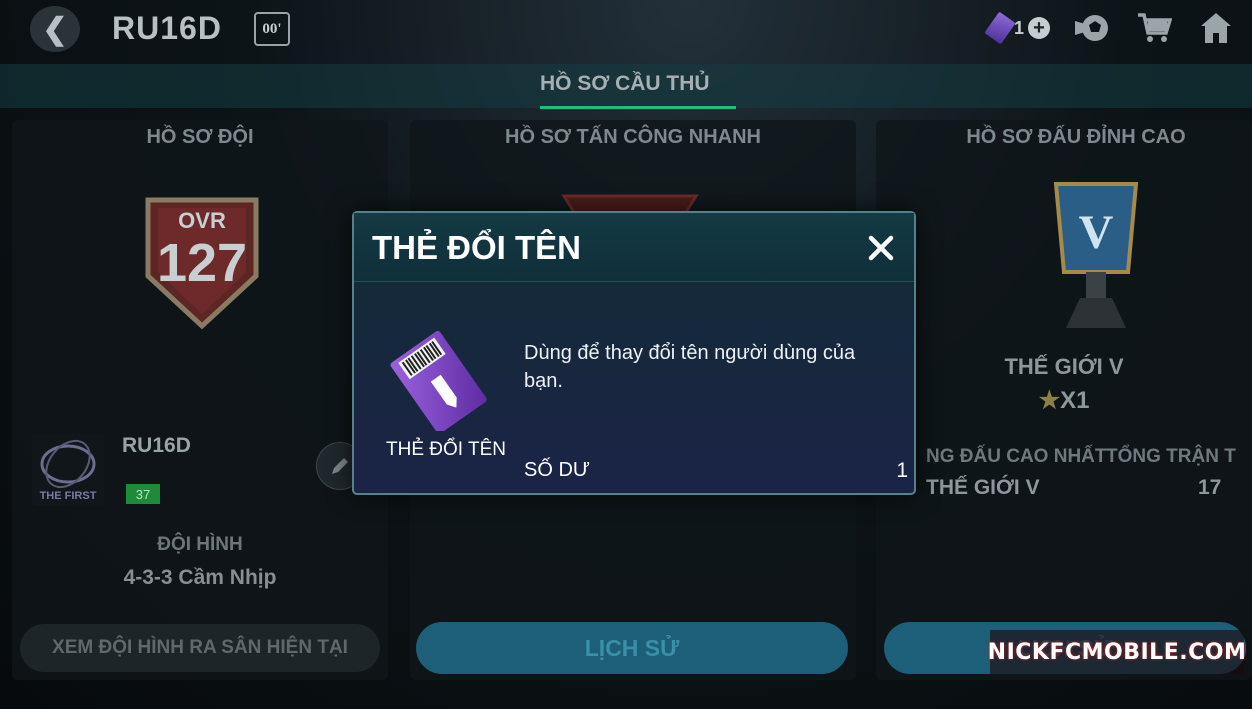  Describe the element at coordinates (1064, 366) in the screenshot. I see `world-tier-name: THẾ GIỚI V` at that location.